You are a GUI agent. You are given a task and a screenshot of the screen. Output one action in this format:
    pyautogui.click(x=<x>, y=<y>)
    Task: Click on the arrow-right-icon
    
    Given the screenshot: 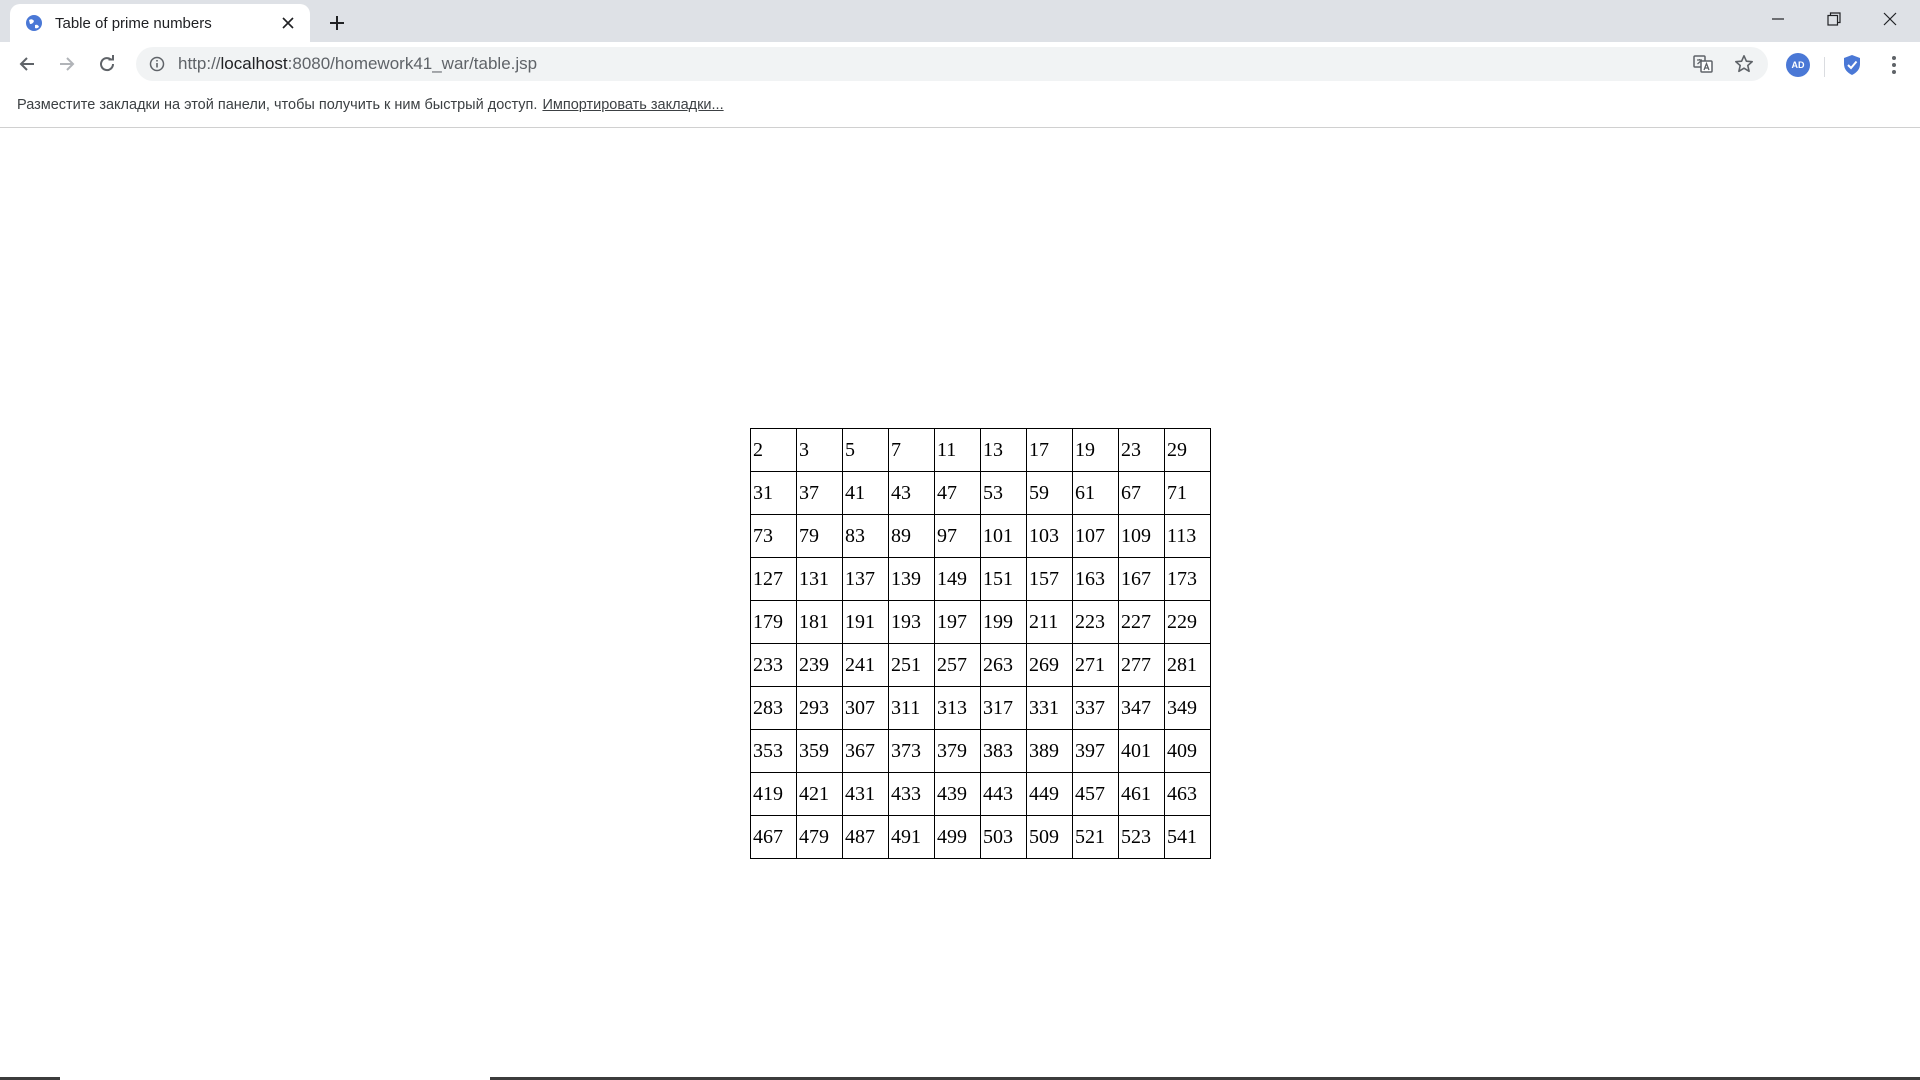 What is the action you would take?
    pyautogui.click(x=67, y=64)
    